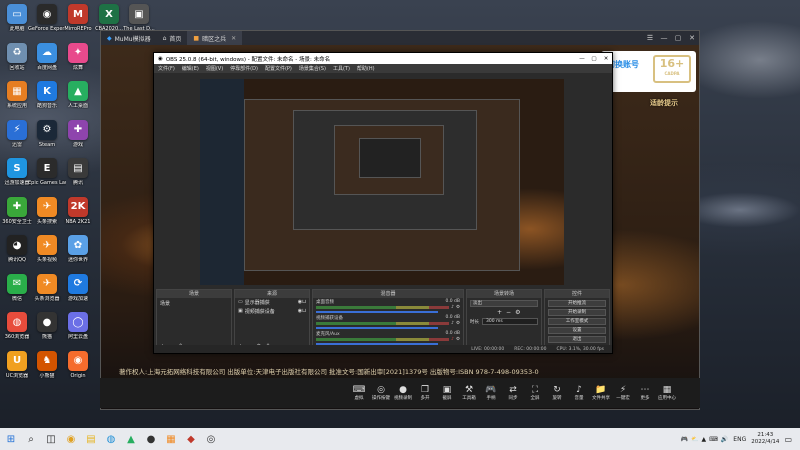 The height and width of the screenshot is (450, 800). Describe the element at coordinates (272, 302) in the screenshot. I see `source-item: ▭ 显示器捕获 ◉ ⊔` at that location.